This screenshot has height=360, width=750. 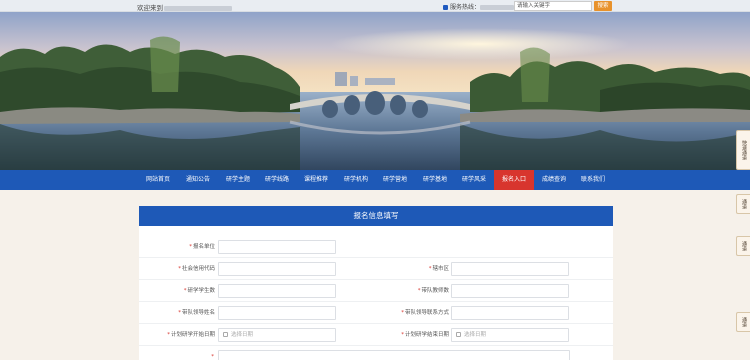 What do you see at coordinates (497, 7) in the screenshot?
I see `redacted-phone-number` at bounding box center [497, 7].